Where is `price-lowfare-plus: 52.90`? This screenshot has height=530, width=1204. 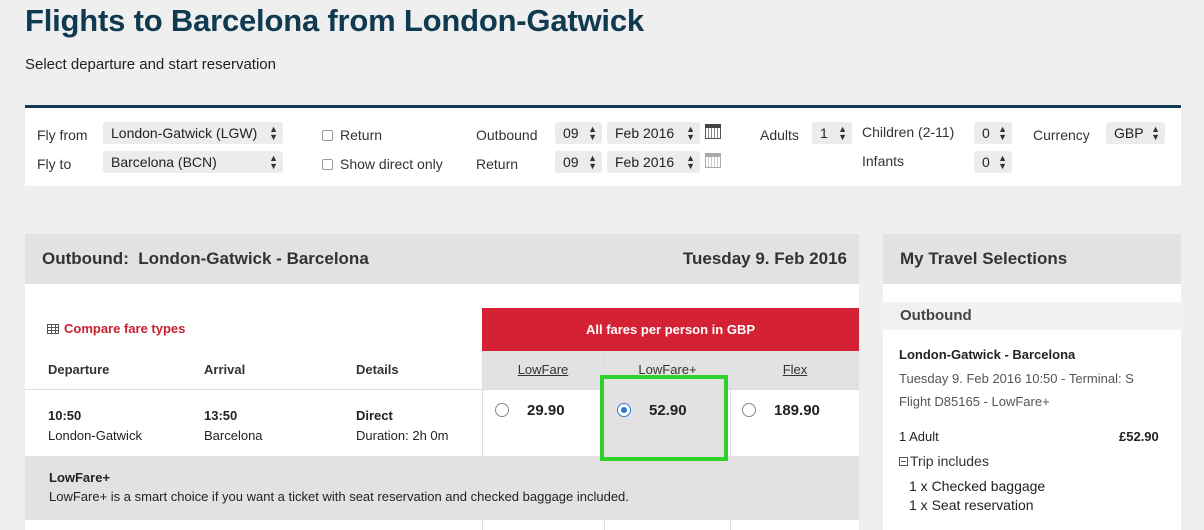
price-lowfare-plus: 52.90 is located at coordinates (668, 410).